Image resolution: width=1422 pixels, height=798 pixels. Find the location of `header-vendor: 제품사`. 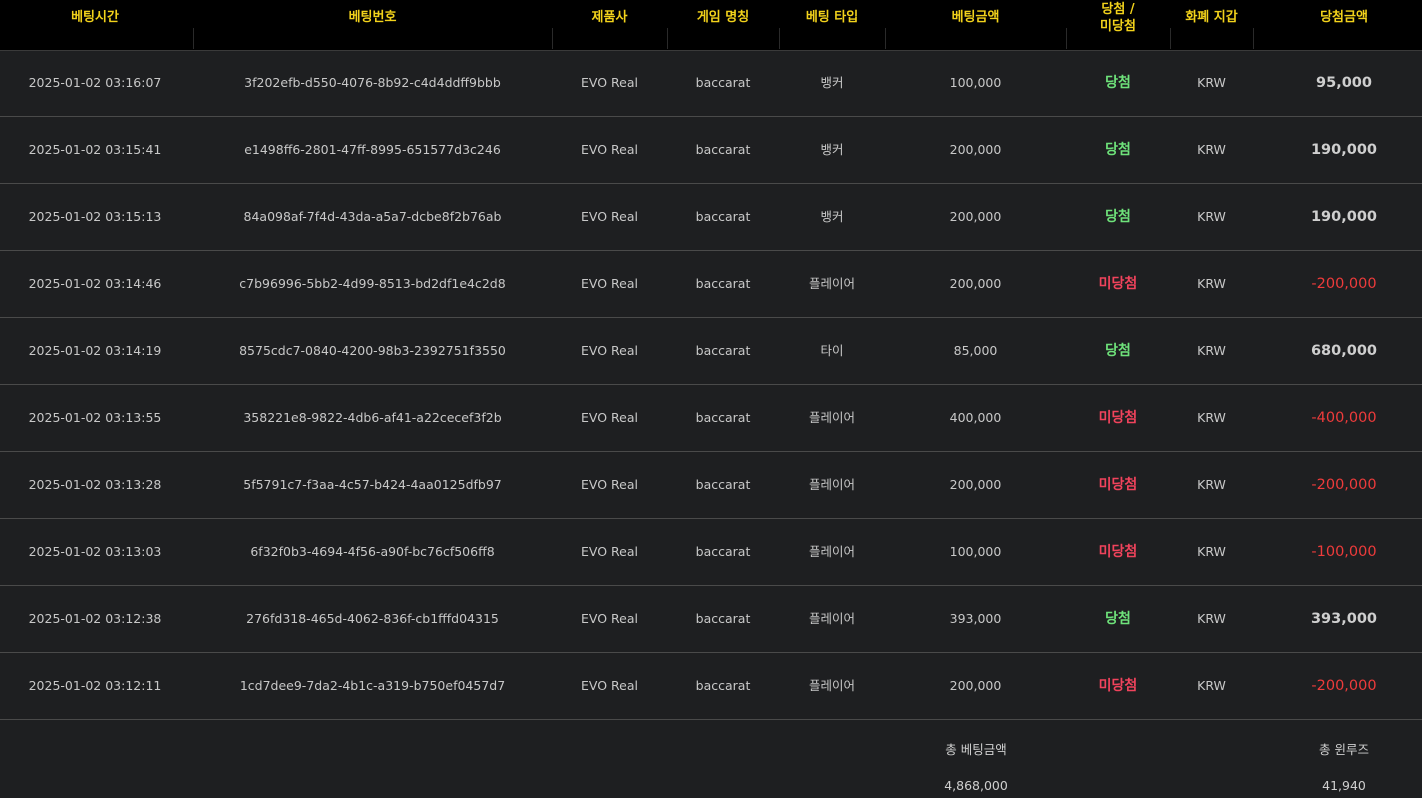

header-vendor: 제품사 is located at coordinates (609, 24).